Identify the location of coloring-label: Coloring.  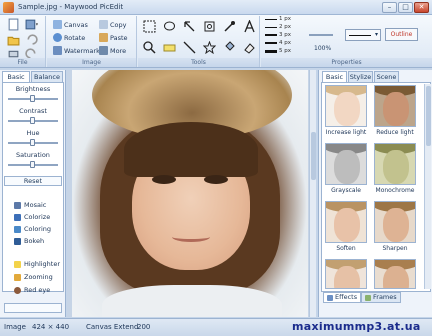
(38, 229).